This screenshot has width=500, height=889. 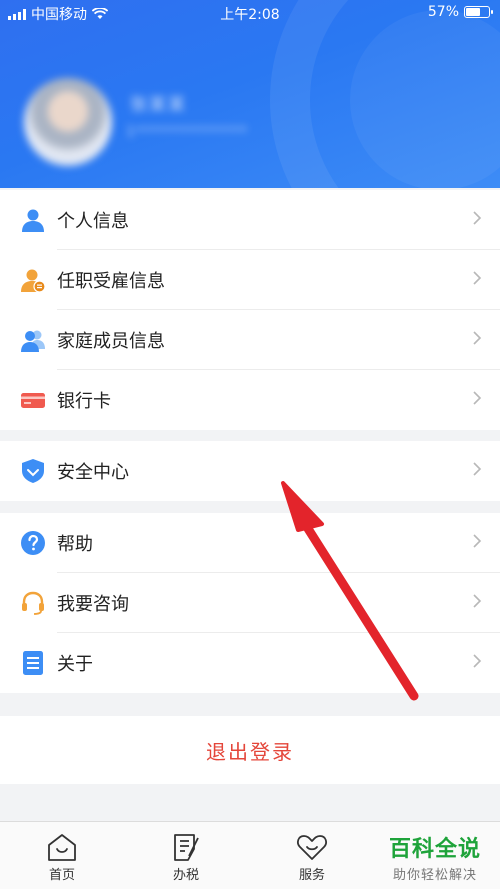 I want to click on watermark-title: 百科全说, so click(x=434, y=849).